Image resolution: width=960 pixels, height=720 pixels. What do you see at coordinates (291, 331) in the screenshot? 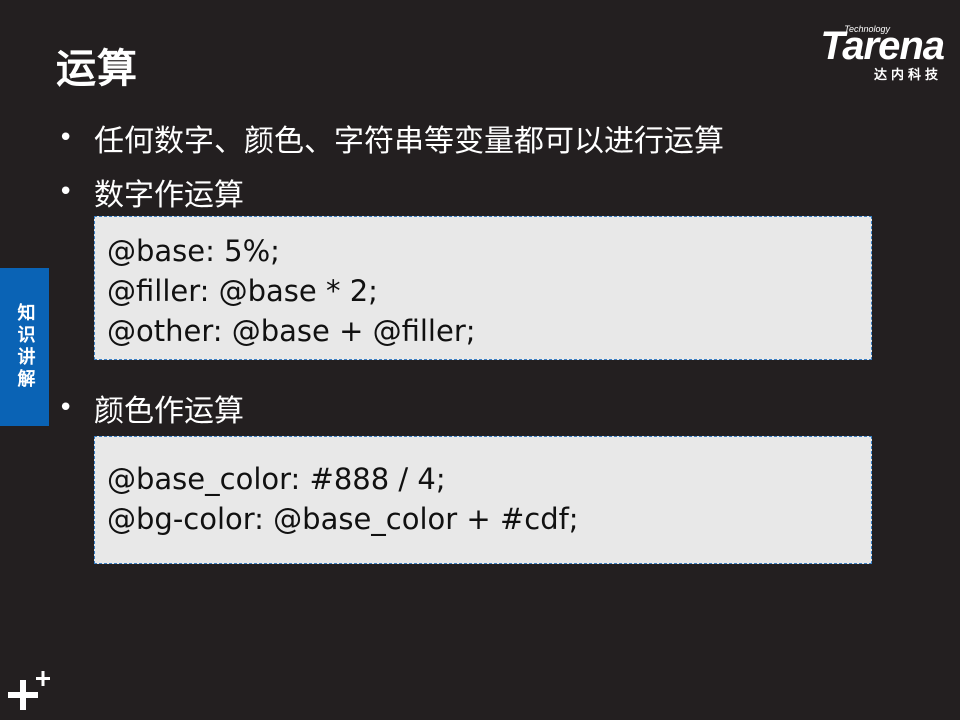
I see `code-line: @other: @base + @filler;` at bounding box center [291, 331].